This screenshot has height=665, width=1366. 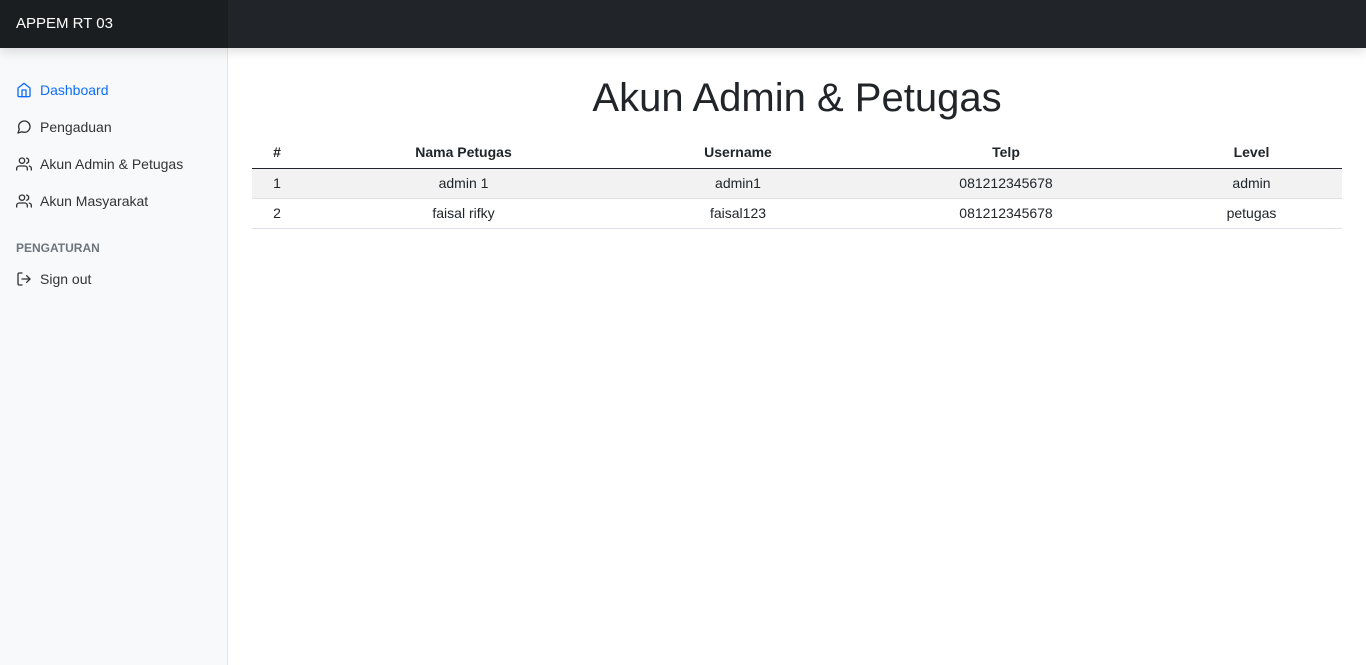 What do you see at coordinates (114, 24) in the screenshot?
I see `brand-link: APPEM RT 03` at bounding box center [114, 24].